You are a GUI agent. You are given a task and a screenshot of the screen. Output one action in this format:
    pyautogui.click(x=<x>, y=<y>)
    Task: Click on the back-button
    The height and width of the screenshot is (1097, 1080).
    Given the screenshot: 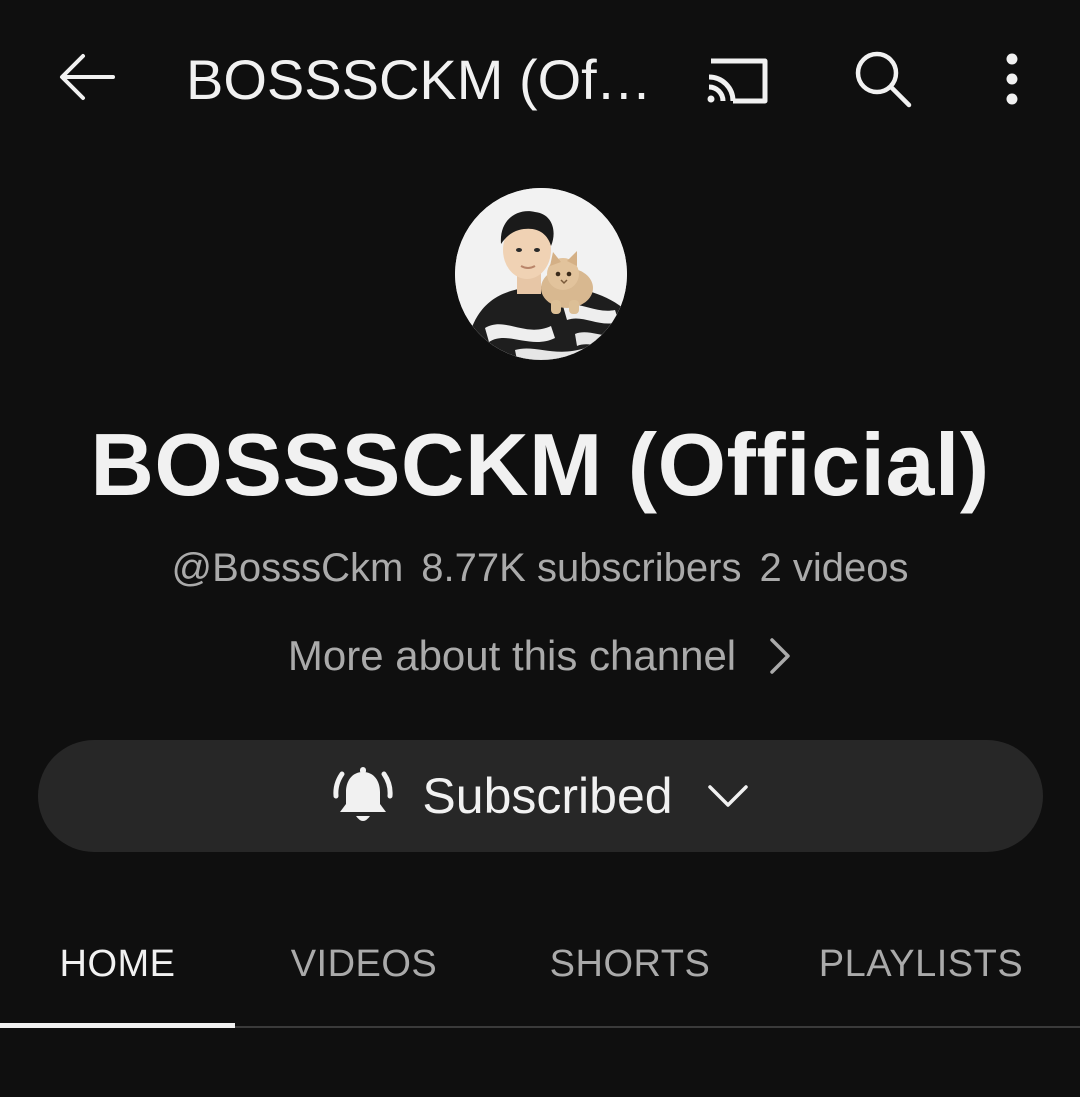 What is the action you would take?
    pyautogui.click(x=87, y=77)
    